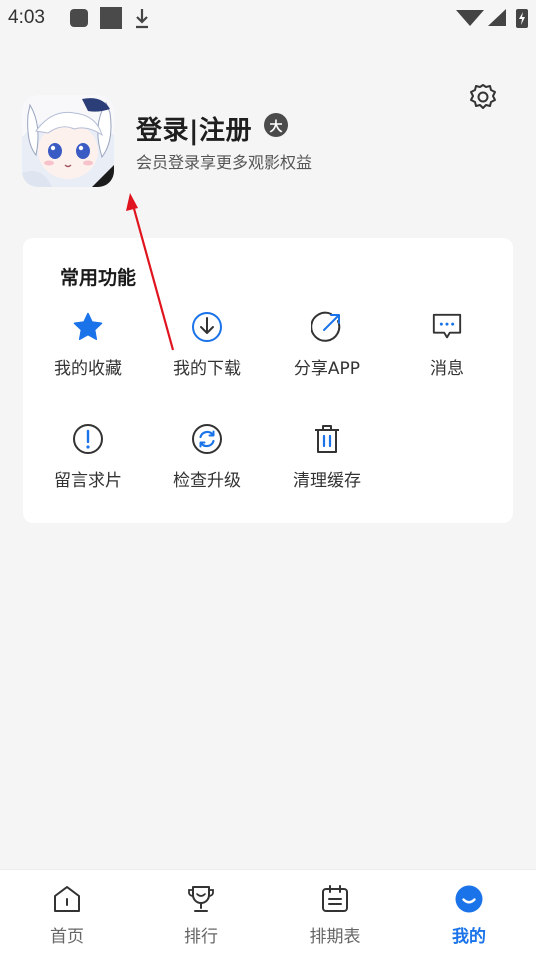  Describe the element at coordinates (335, 899) in the screenshot. I see `calendar-icon` at that location.